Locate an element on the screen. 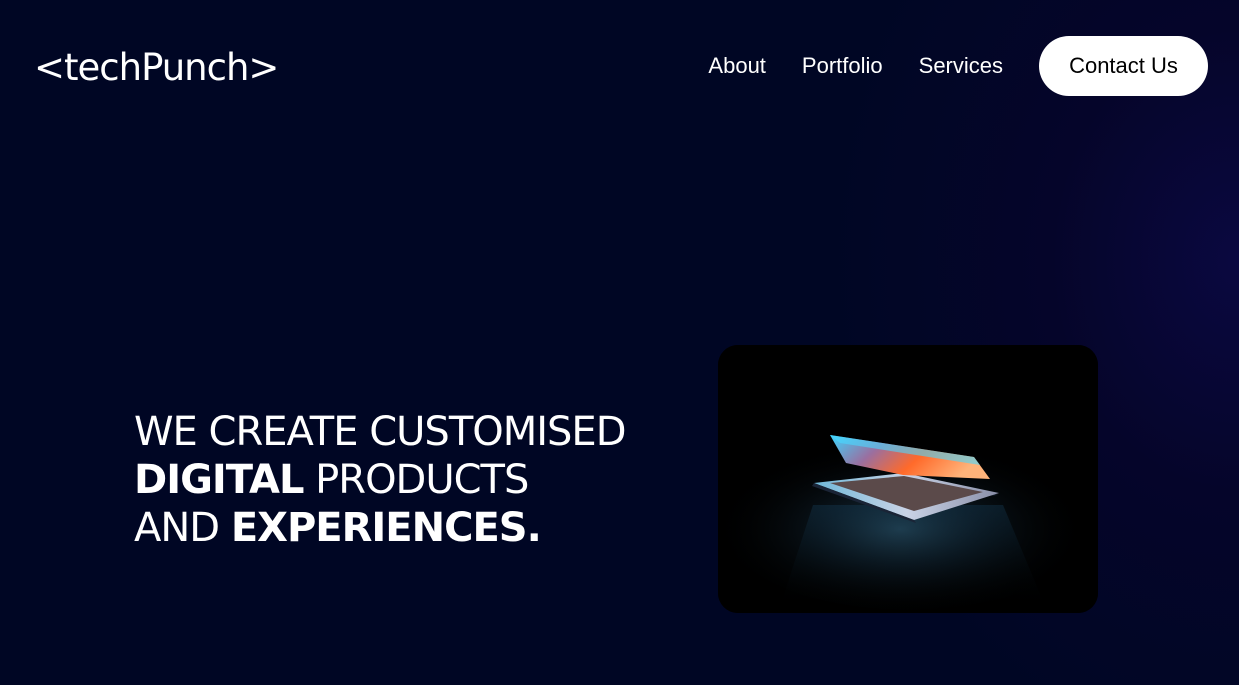 The width and height of the screenshot is (1239, 685). nav-item-portfolio: Portfolio is located at coordinates (842, 66).